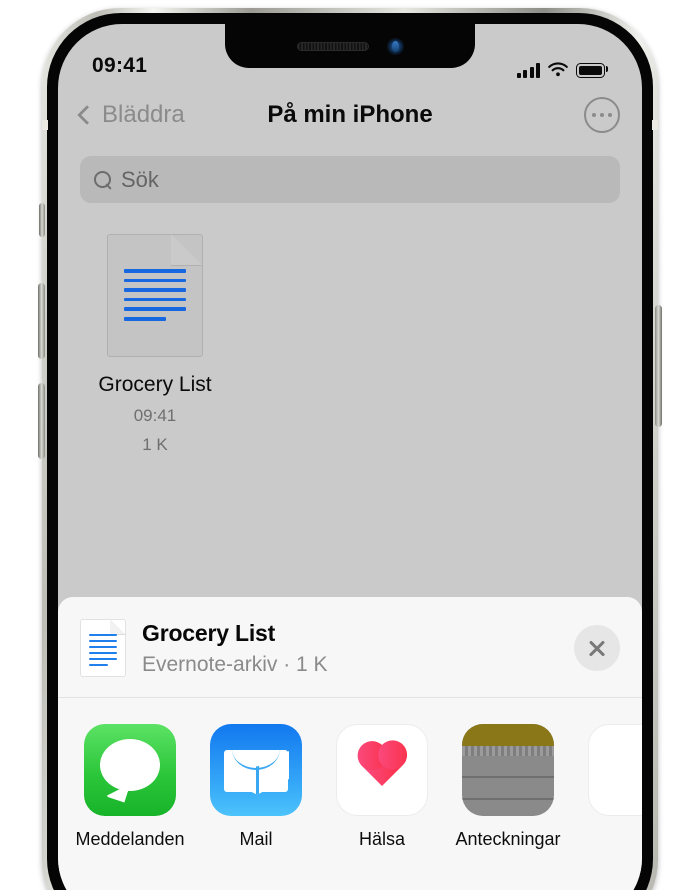 This screenshot has width=700, height=890. I want to click on search-bar-container: Sök, so click(350, 179).